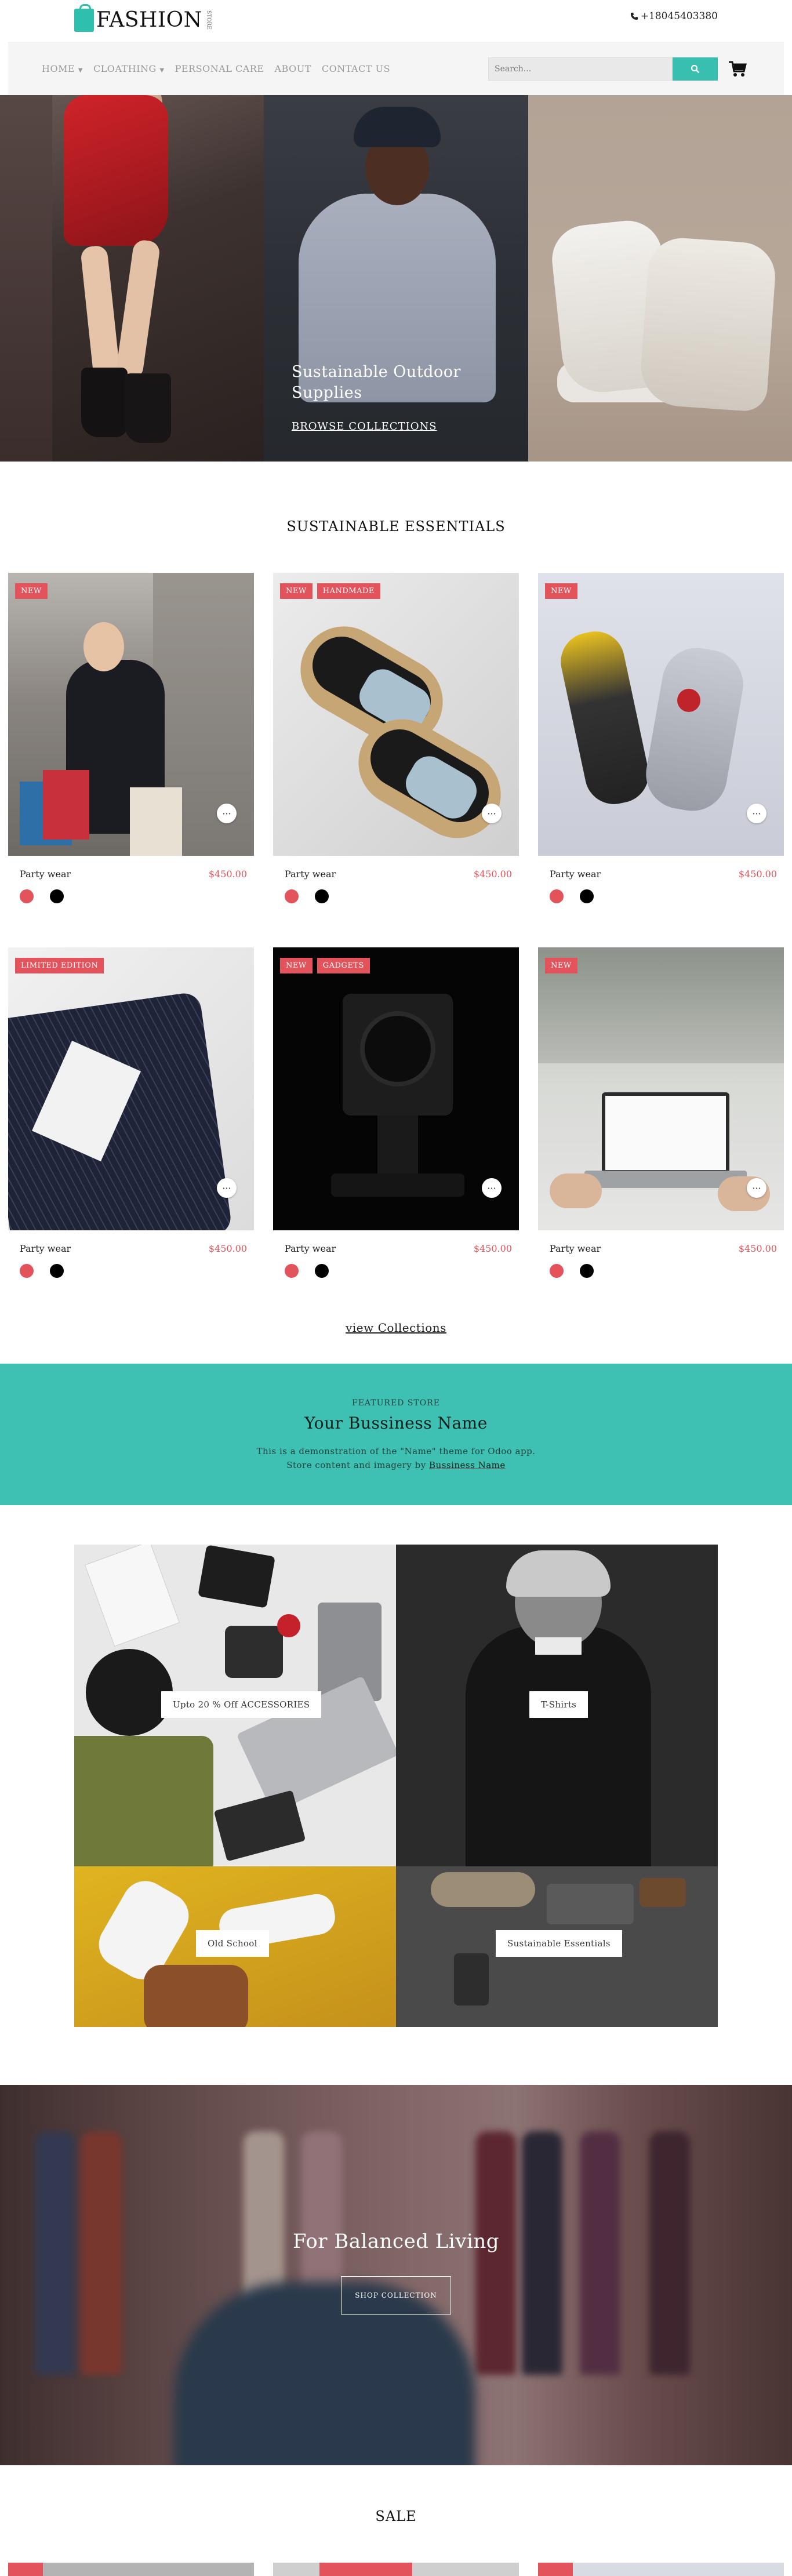  What do you see at coordinates (396, 1088) in the screenshot?
I see `product-image: NEW GADGETS ···` at bounding box center [396, 1088].